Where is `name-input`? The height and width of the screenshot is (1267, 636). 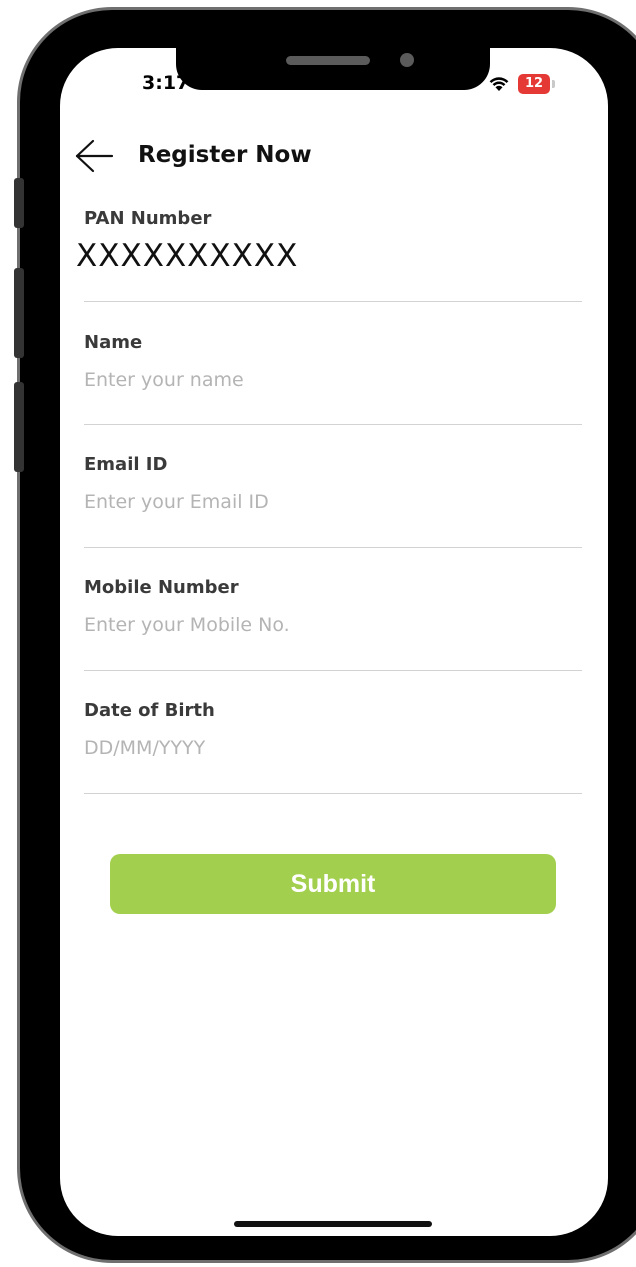
name-input is located at coordinates (333, 380).